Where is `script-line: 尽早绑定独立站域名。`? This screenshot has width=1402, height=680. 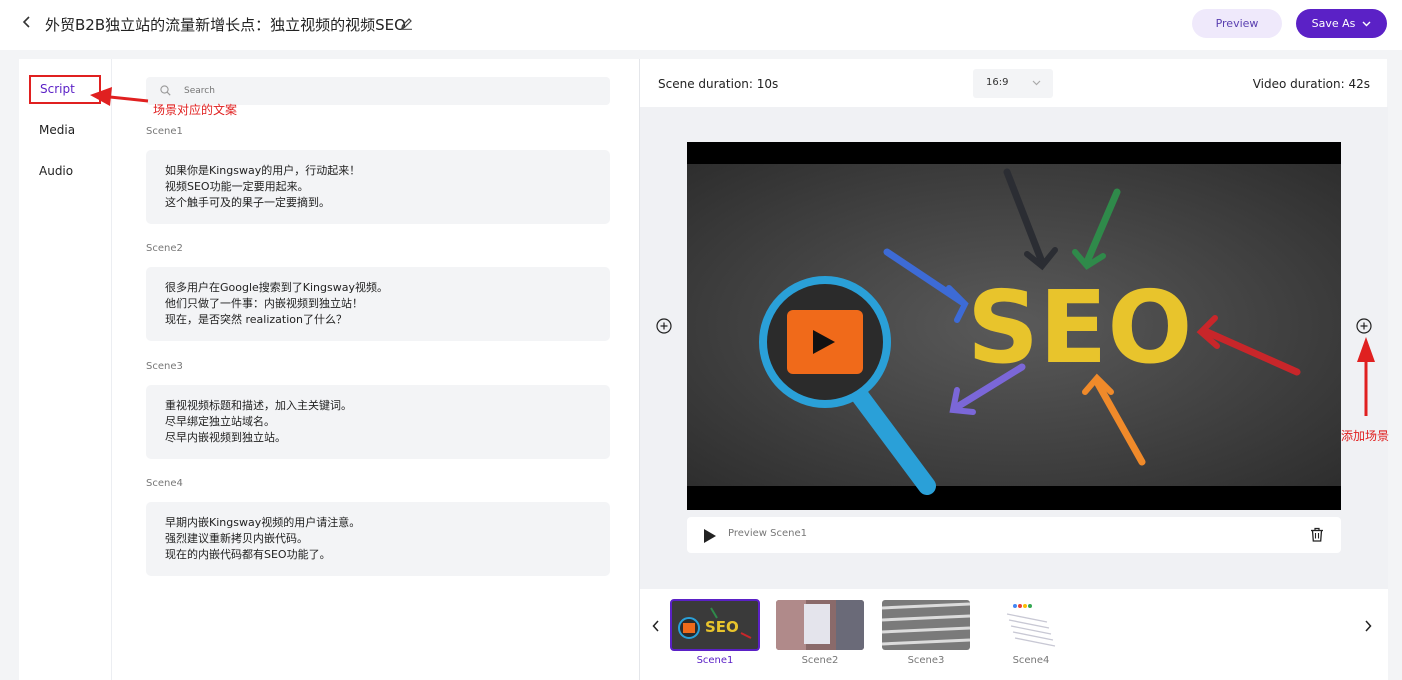
script-line: 尽早绑定独立站域名。 is located at coordinates (220, 421).